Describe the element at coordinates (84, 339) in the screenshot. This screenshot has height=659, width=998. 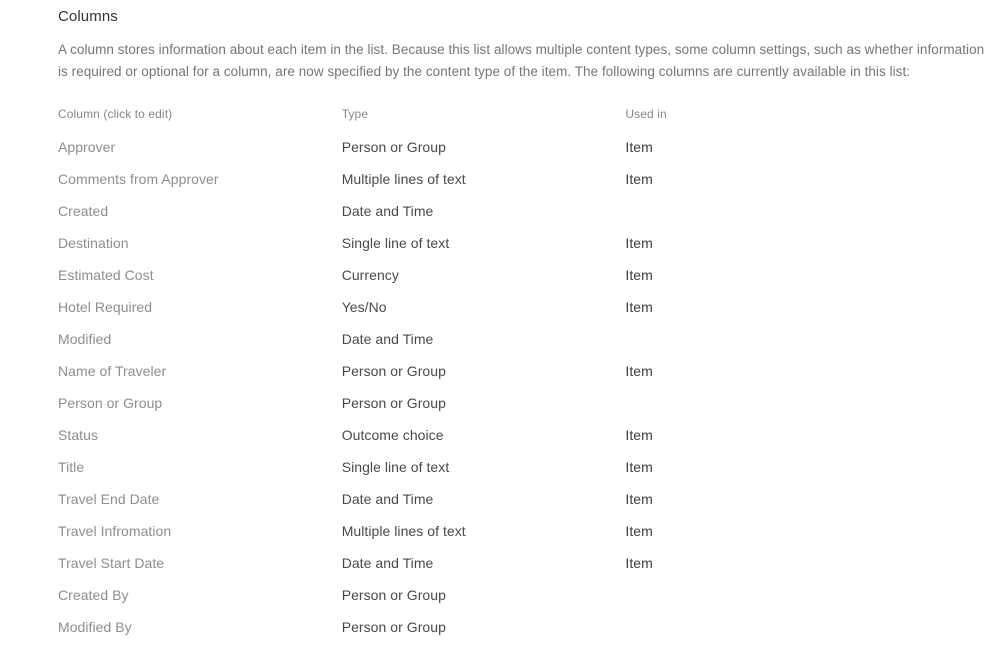
I see `column-name-link: Modified` at that location.